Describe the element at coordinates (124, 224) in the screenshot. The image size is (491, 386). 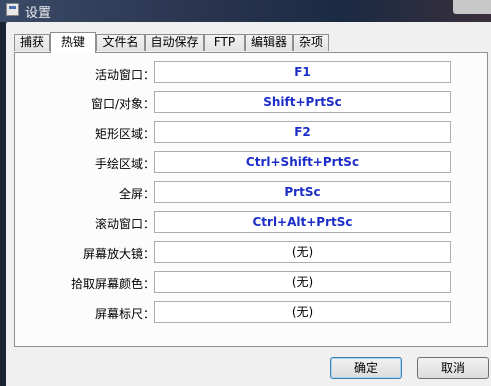
I see `hotkey-label: 滚动窗口：` at that location.